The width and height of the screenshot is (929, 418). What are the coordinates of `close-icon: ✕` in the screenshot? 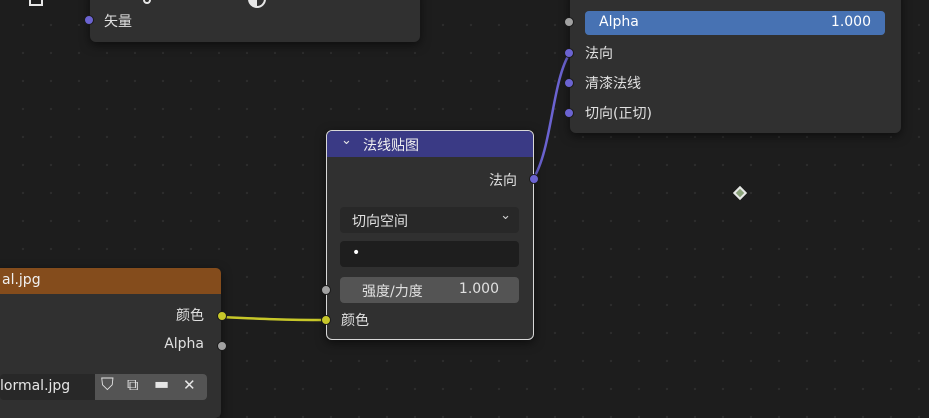 It's located at (189, 385).